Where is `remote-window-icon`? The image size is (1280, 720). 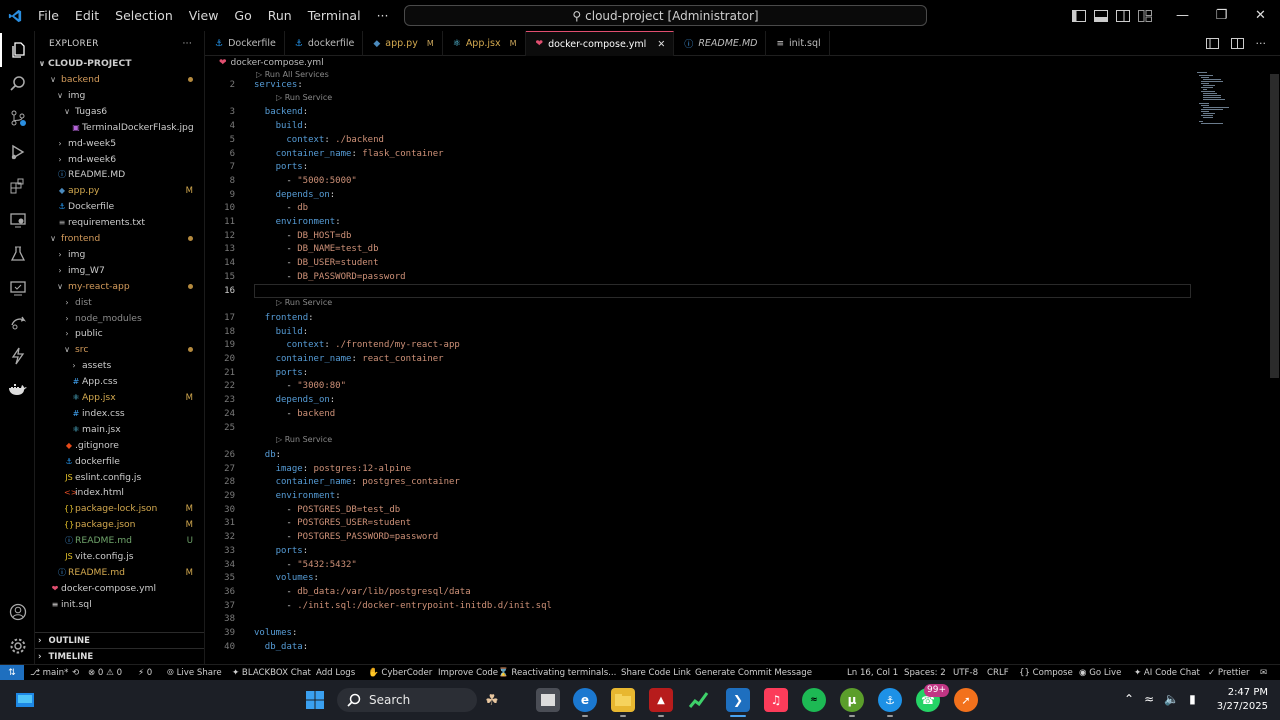 remote-window-icon is located at coordinates (17, 288).